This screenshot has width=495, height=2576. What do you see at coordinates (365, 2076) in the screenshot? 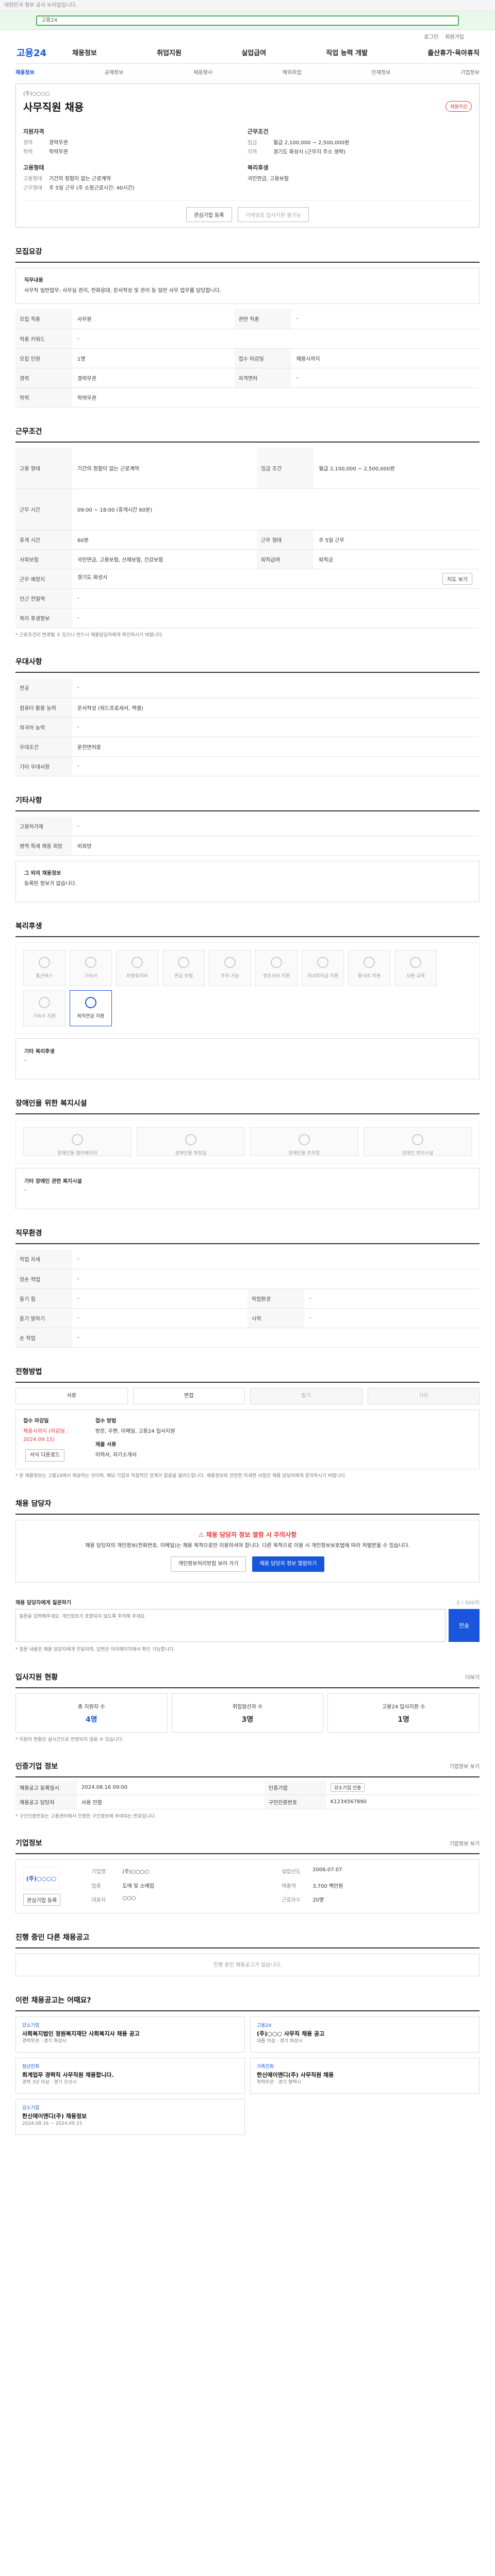
I see `recommend-card: 가족친화 한신에이앤디(주) 사무직원 채용 학력무관 · 경기 평택시` at bounding box center [365, 2076].